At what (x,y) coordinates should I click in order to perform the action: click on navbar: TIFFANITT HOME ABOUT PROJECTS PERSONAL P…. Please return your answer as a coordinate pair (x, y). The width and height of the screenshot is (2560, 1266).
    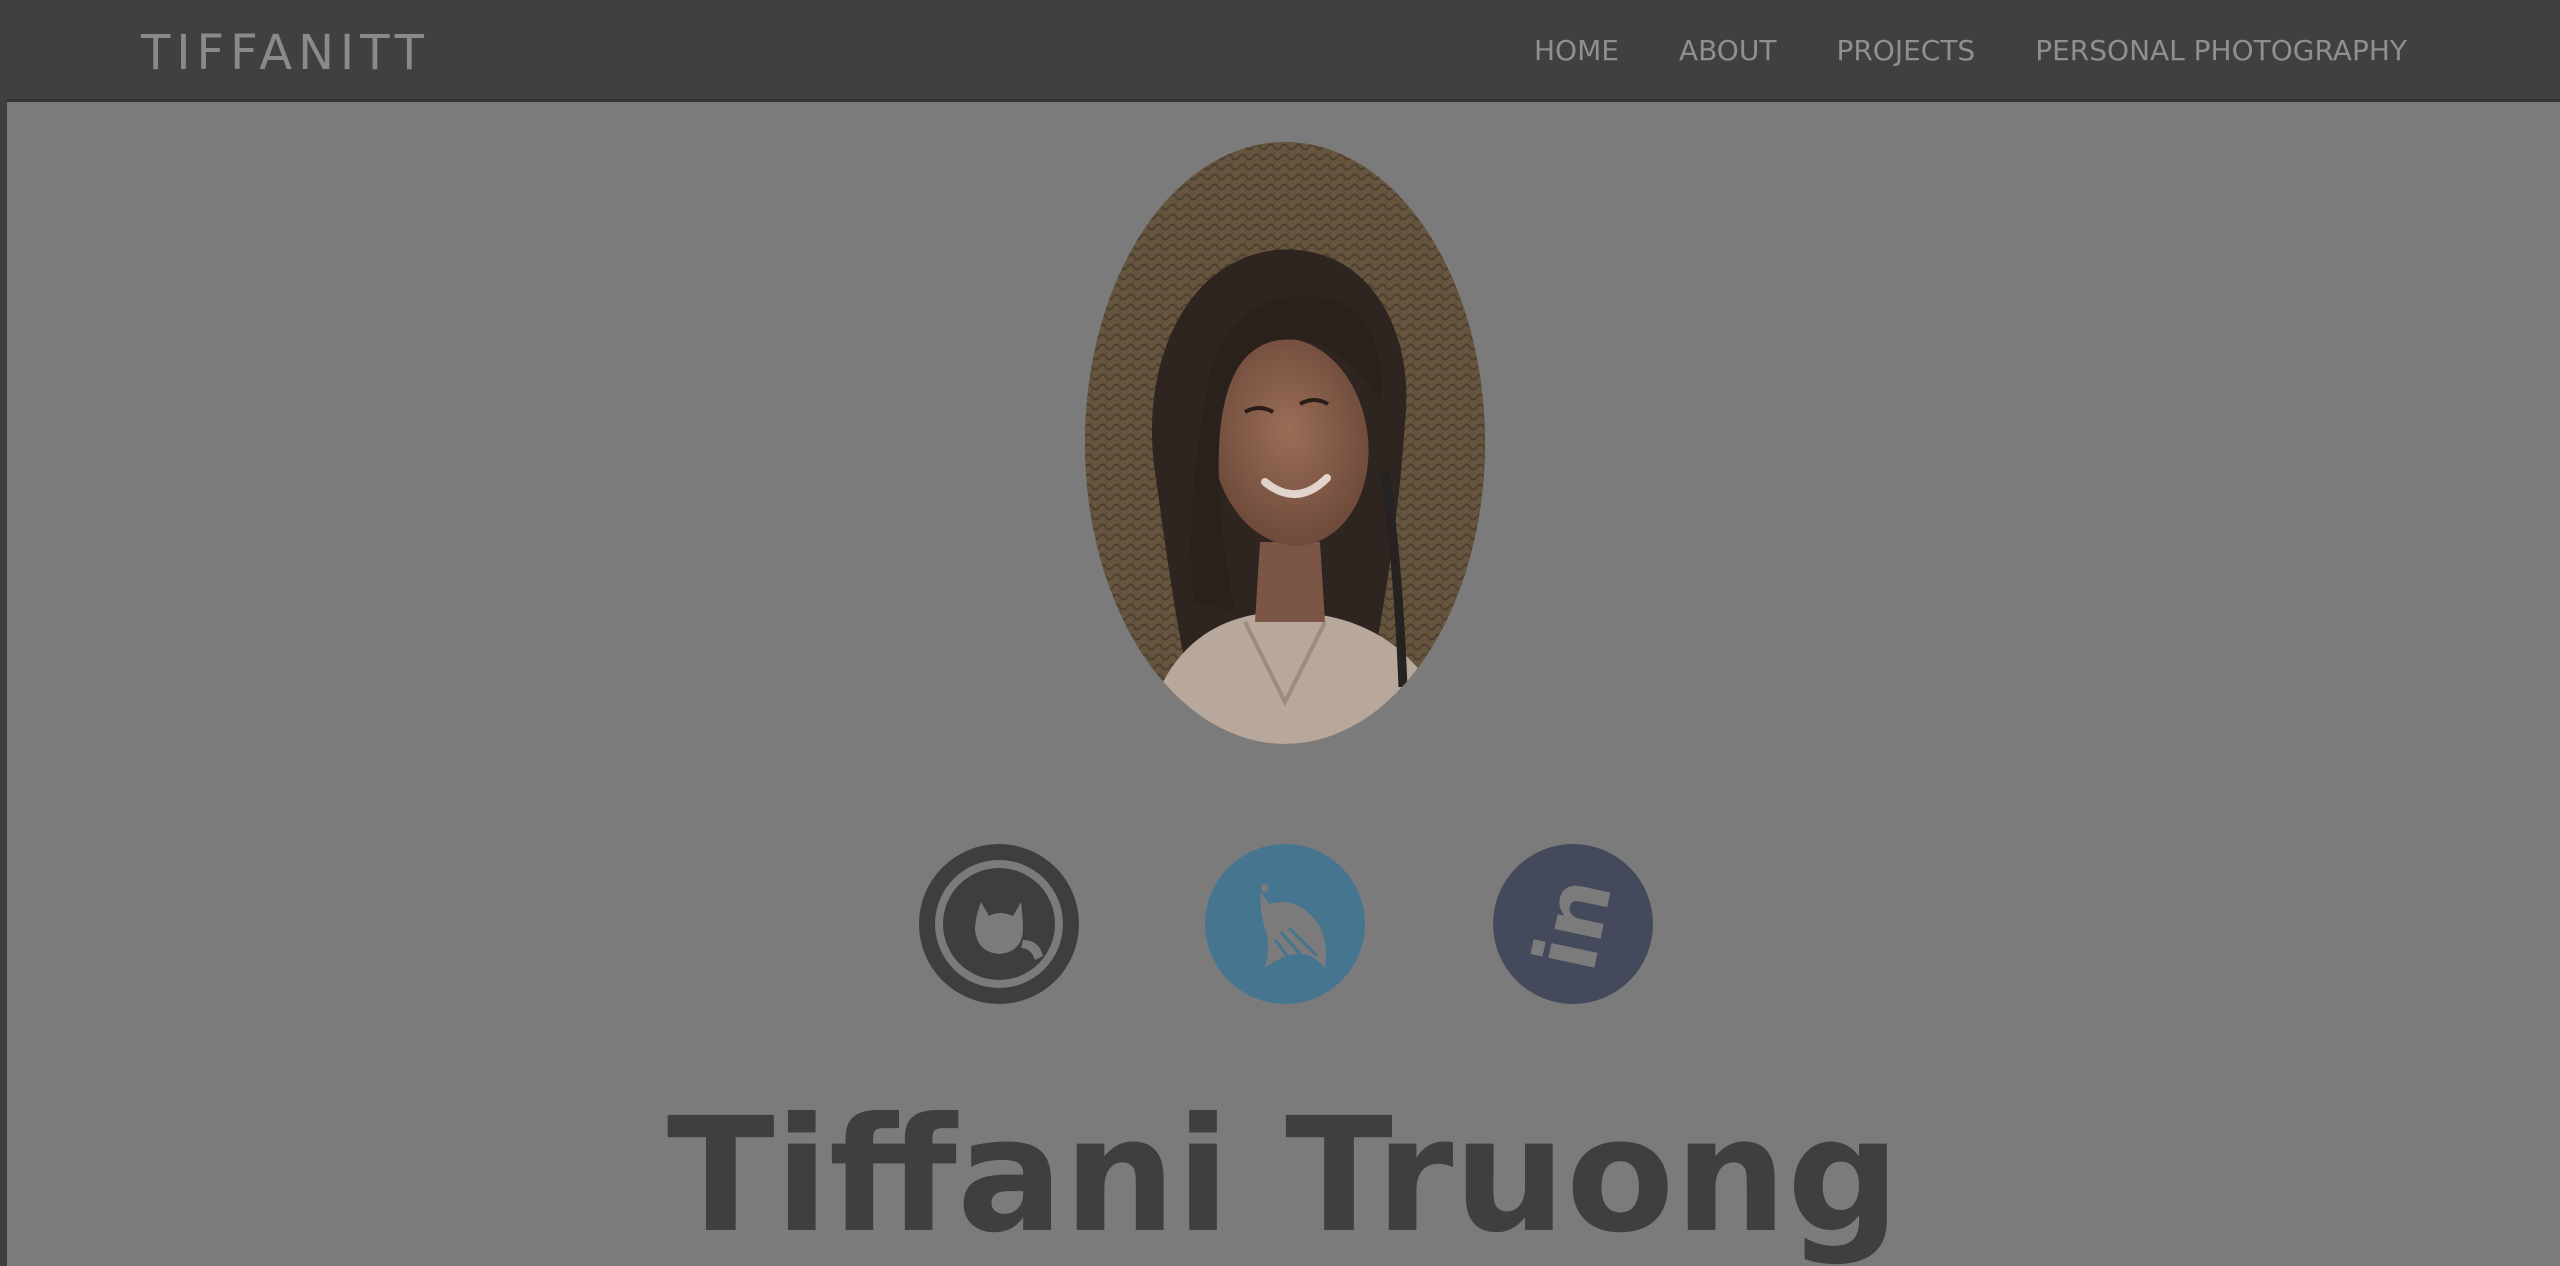
    Looking at the image, I should click on (1283, 51).